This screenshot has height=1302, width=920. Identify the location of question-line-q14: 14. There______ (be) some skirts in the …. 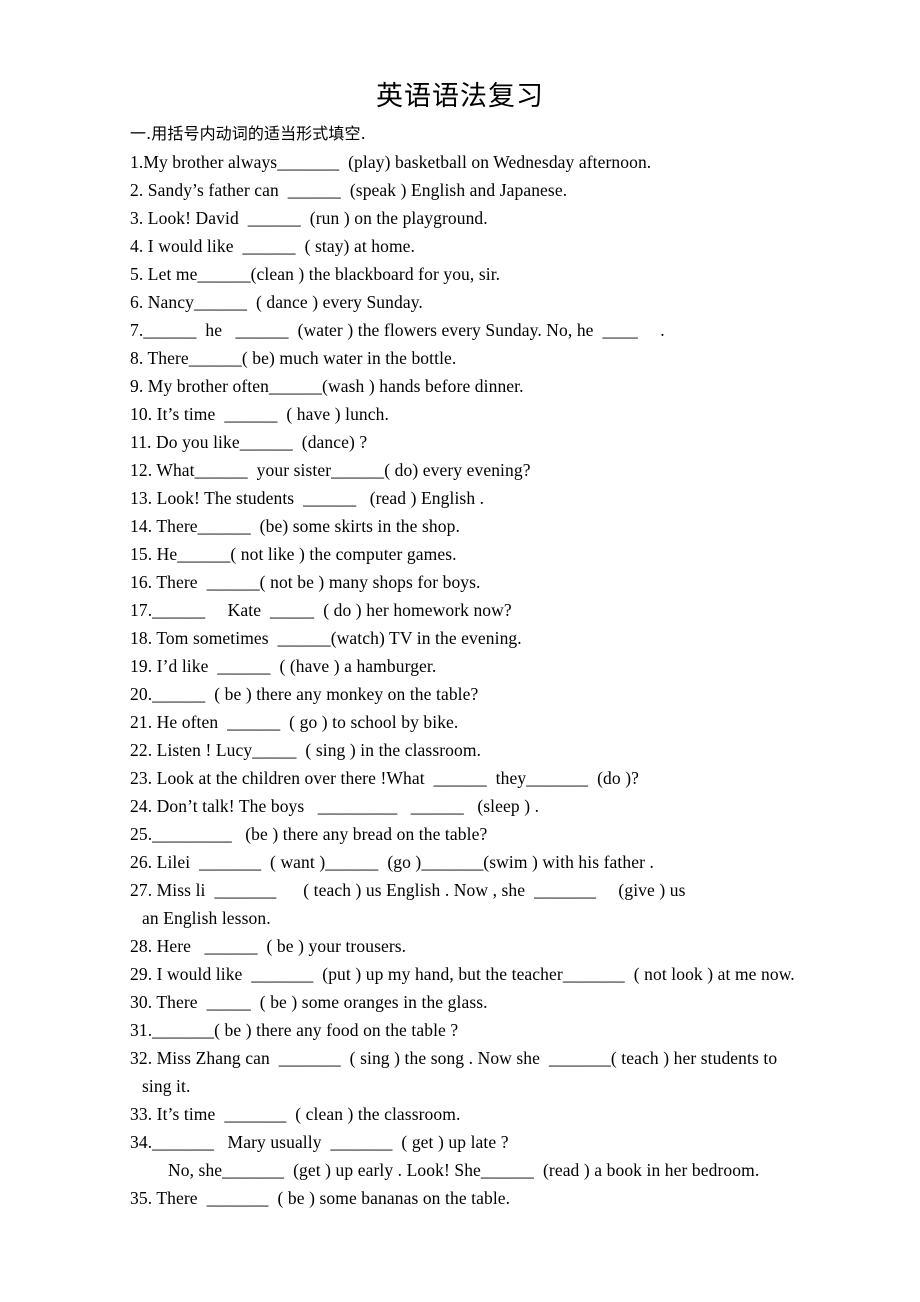
(295, 526).